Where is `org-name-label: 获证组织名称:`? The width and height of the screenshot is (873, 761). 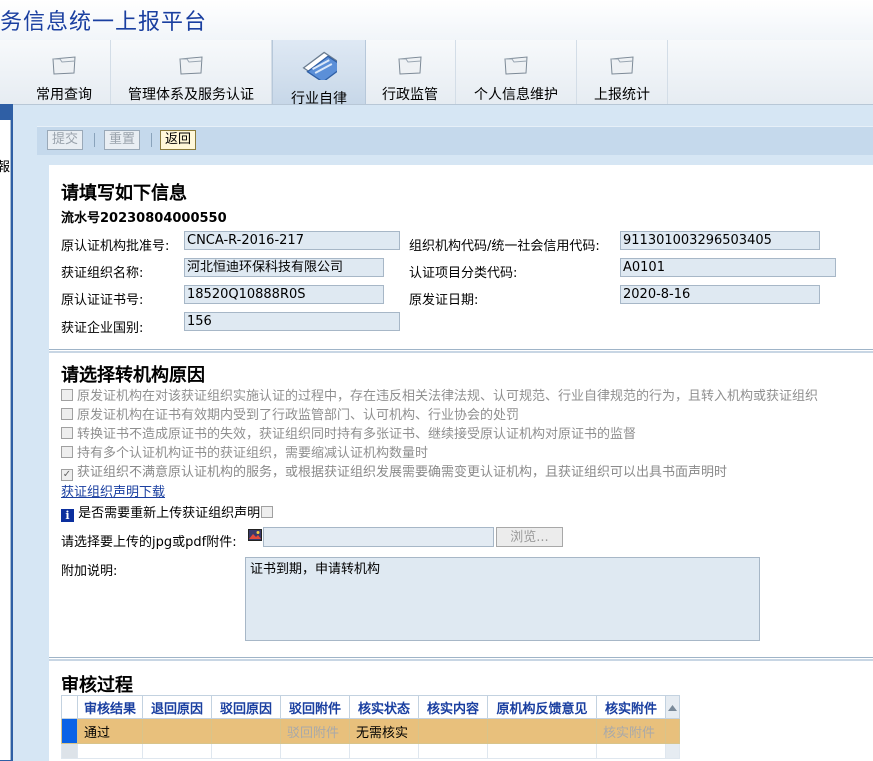
org-name-label: 获证组织名称: is located at coordinates (102, 273).